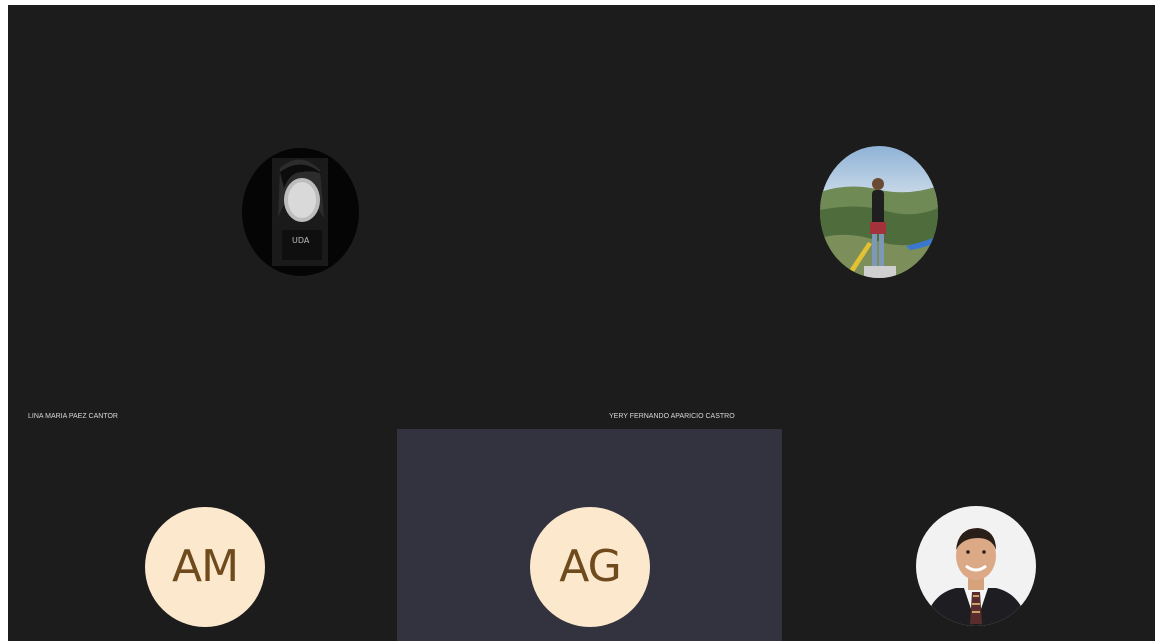 Image resolution: width=1155 pixels, height=641 pixels. I want to click on participant-tile-ag: AG, so click(589, 535).